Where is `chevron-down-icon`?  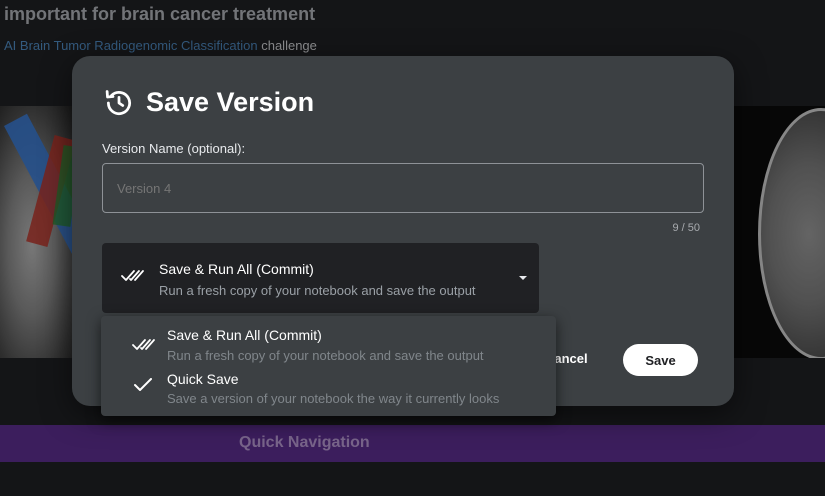
chevron-down-icon is located at coordinates (523, 278).